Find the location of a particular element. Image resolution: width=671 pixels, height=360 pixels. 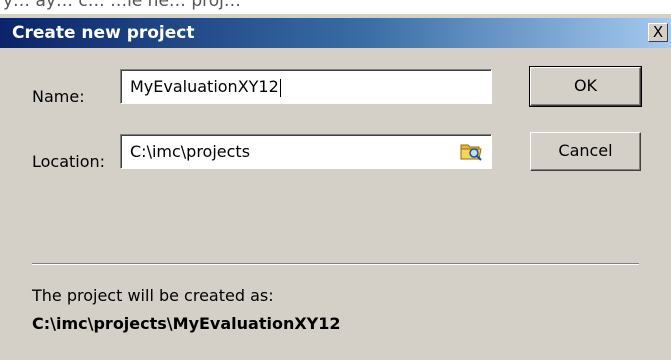

ok-button-label: OK is located at coordinates (585, 85).